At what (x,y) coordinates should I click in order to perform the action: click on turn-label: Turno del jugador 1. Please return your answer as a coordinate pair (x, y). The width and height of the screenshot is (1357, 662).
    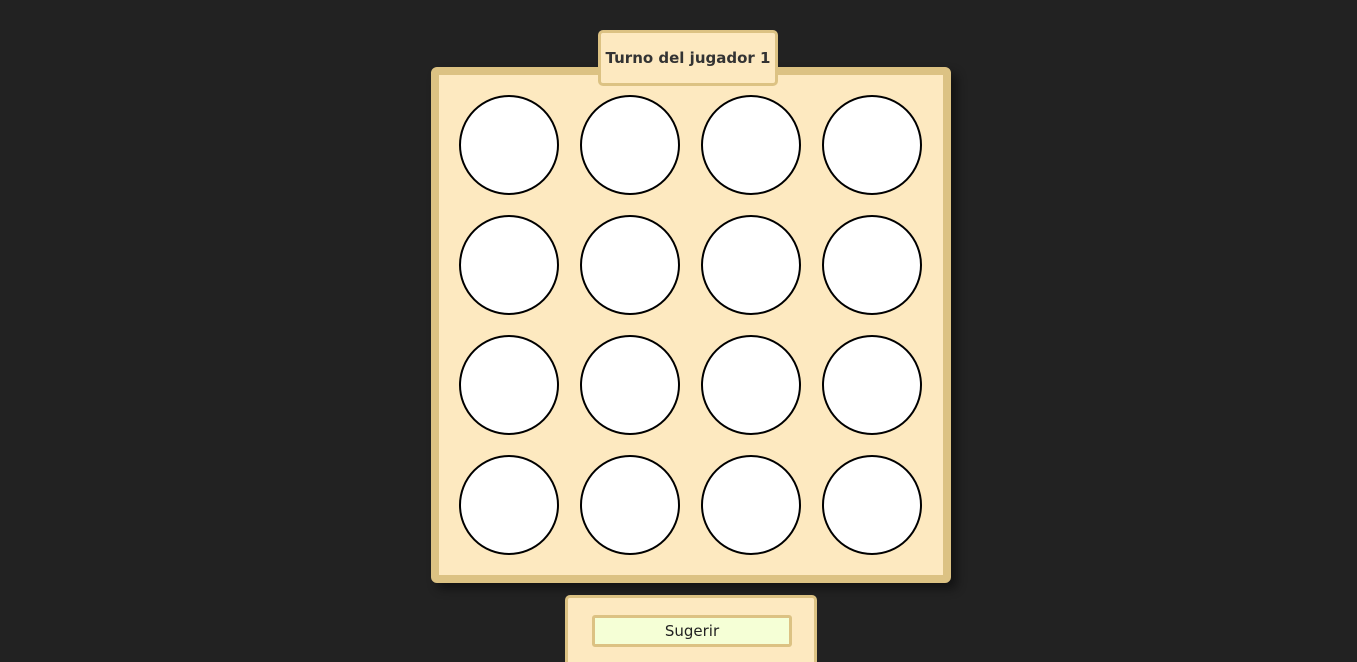
    Looking at the image, I should click on (688, 58).